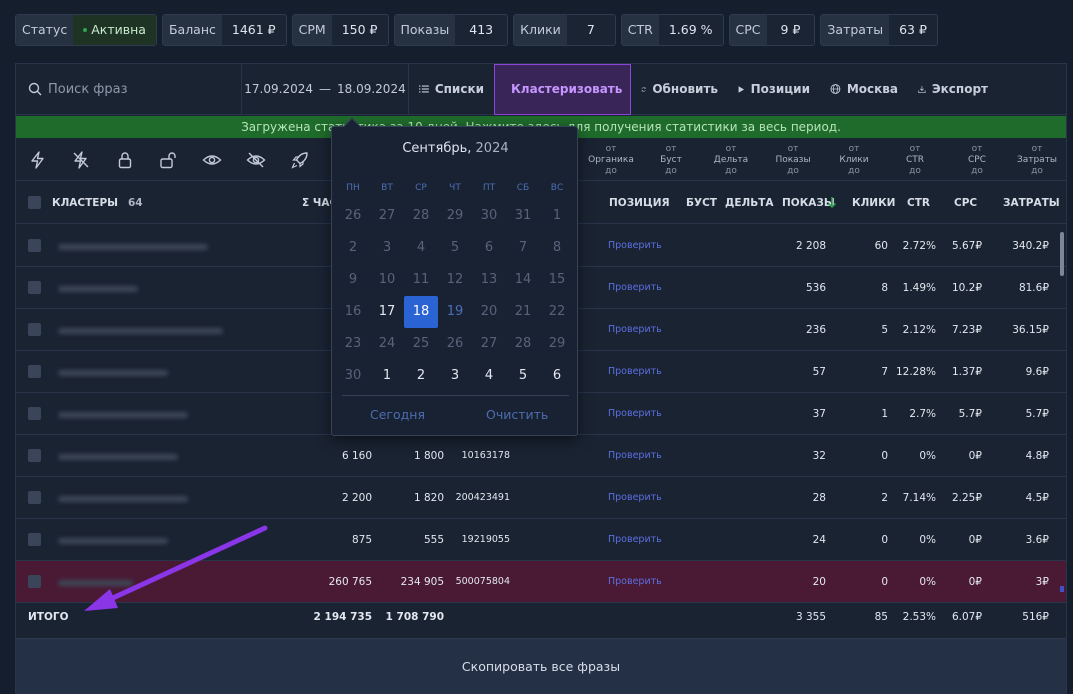 This screenshot has width=1073, height=694. Describe the element at coordinates (129, 89) in the screenshot. I see `search-input: Поиск фраз` at that location.